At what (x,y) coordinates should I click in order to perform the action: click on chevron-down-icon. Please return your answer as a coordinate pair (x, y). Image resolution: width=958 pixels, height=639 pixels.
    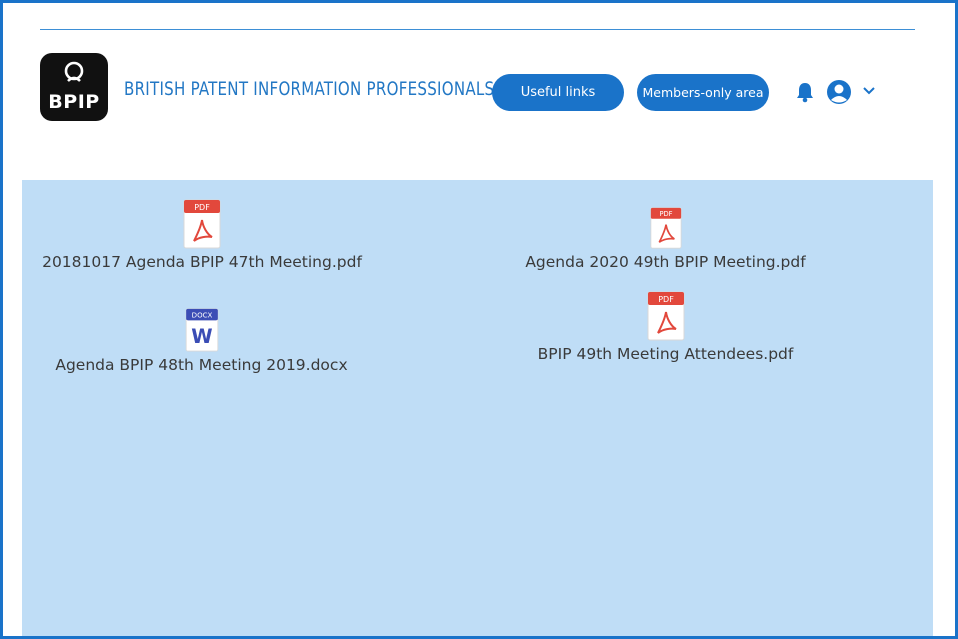
    Looking at the image, I should click on (869, 91).